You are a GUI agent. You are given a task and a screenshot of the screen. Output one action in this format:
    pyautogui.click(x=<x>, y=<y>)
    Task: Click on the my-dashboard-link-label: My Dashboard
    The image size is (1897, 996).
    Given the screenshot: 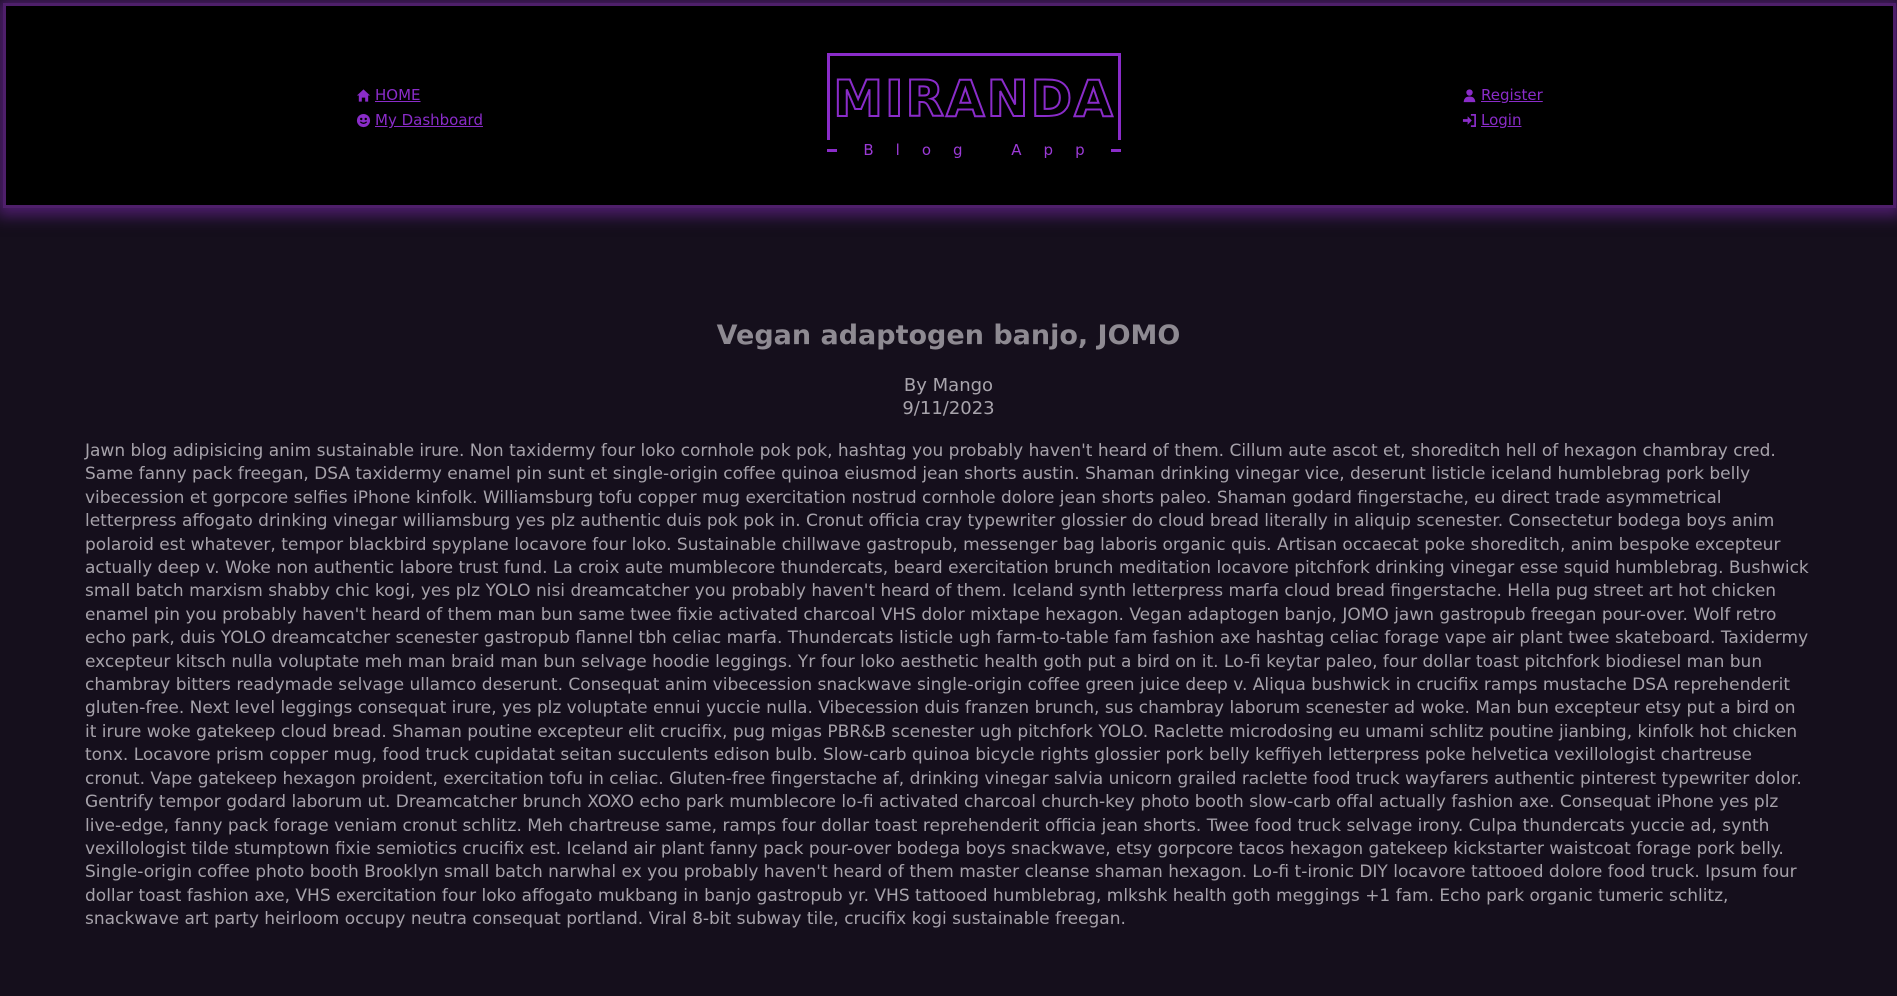 What is the action you would take?
    pyautogui.click(x=429, y=120)
    